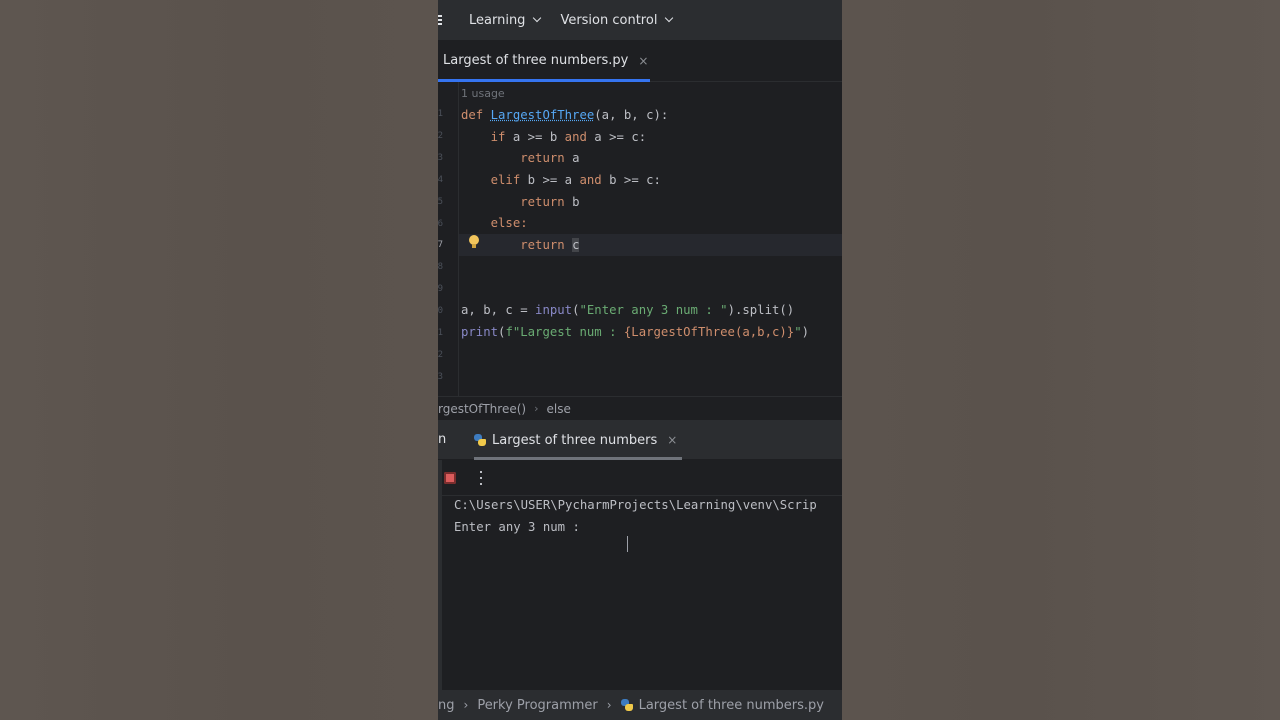 Image resolution: width=1280 pixels, height=720 pixels. Describe the element at coordinates (443, 20) in the screenshot. I see `main-menu-icon` at that location.